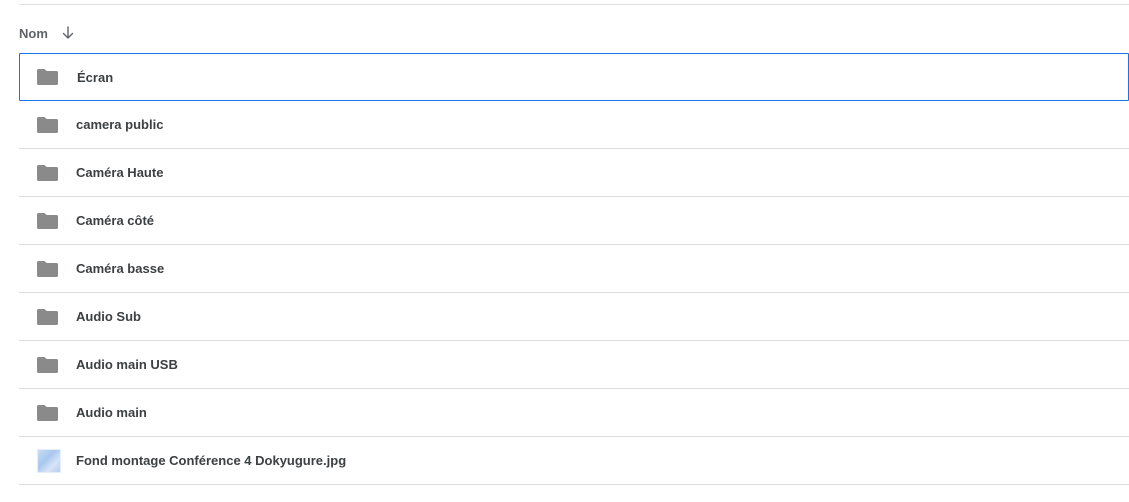  Describe the element at coordinates (211, 460) in the screenshot. I see `item-name: Fond montage Conférence 4 Dokyugure.jpg` at that location.